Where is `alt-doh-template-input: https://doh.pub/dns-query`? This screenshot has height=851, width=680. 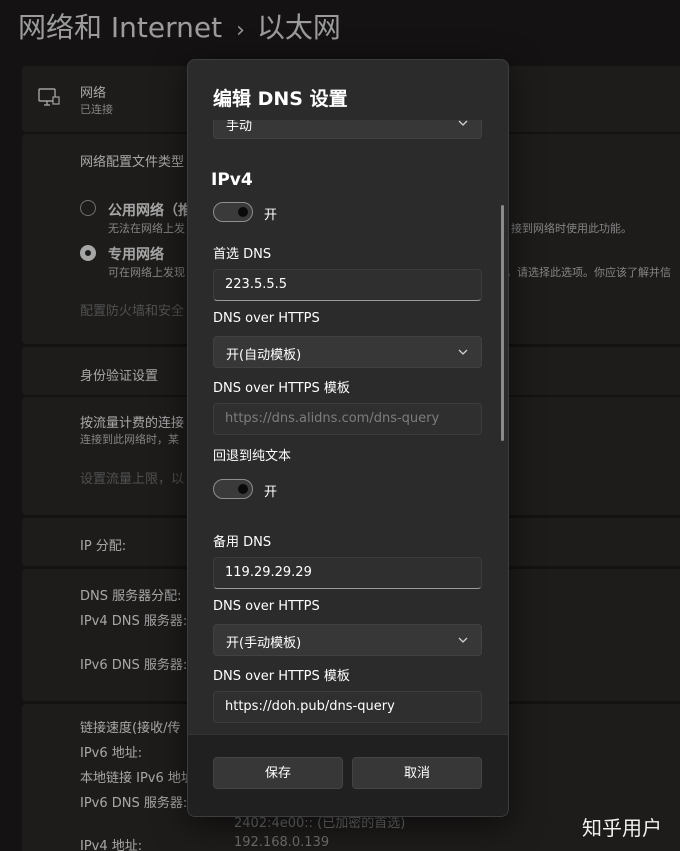
alt-doh-template-input: https://doh.pub/dns-query is located at coordinates (347, 707).